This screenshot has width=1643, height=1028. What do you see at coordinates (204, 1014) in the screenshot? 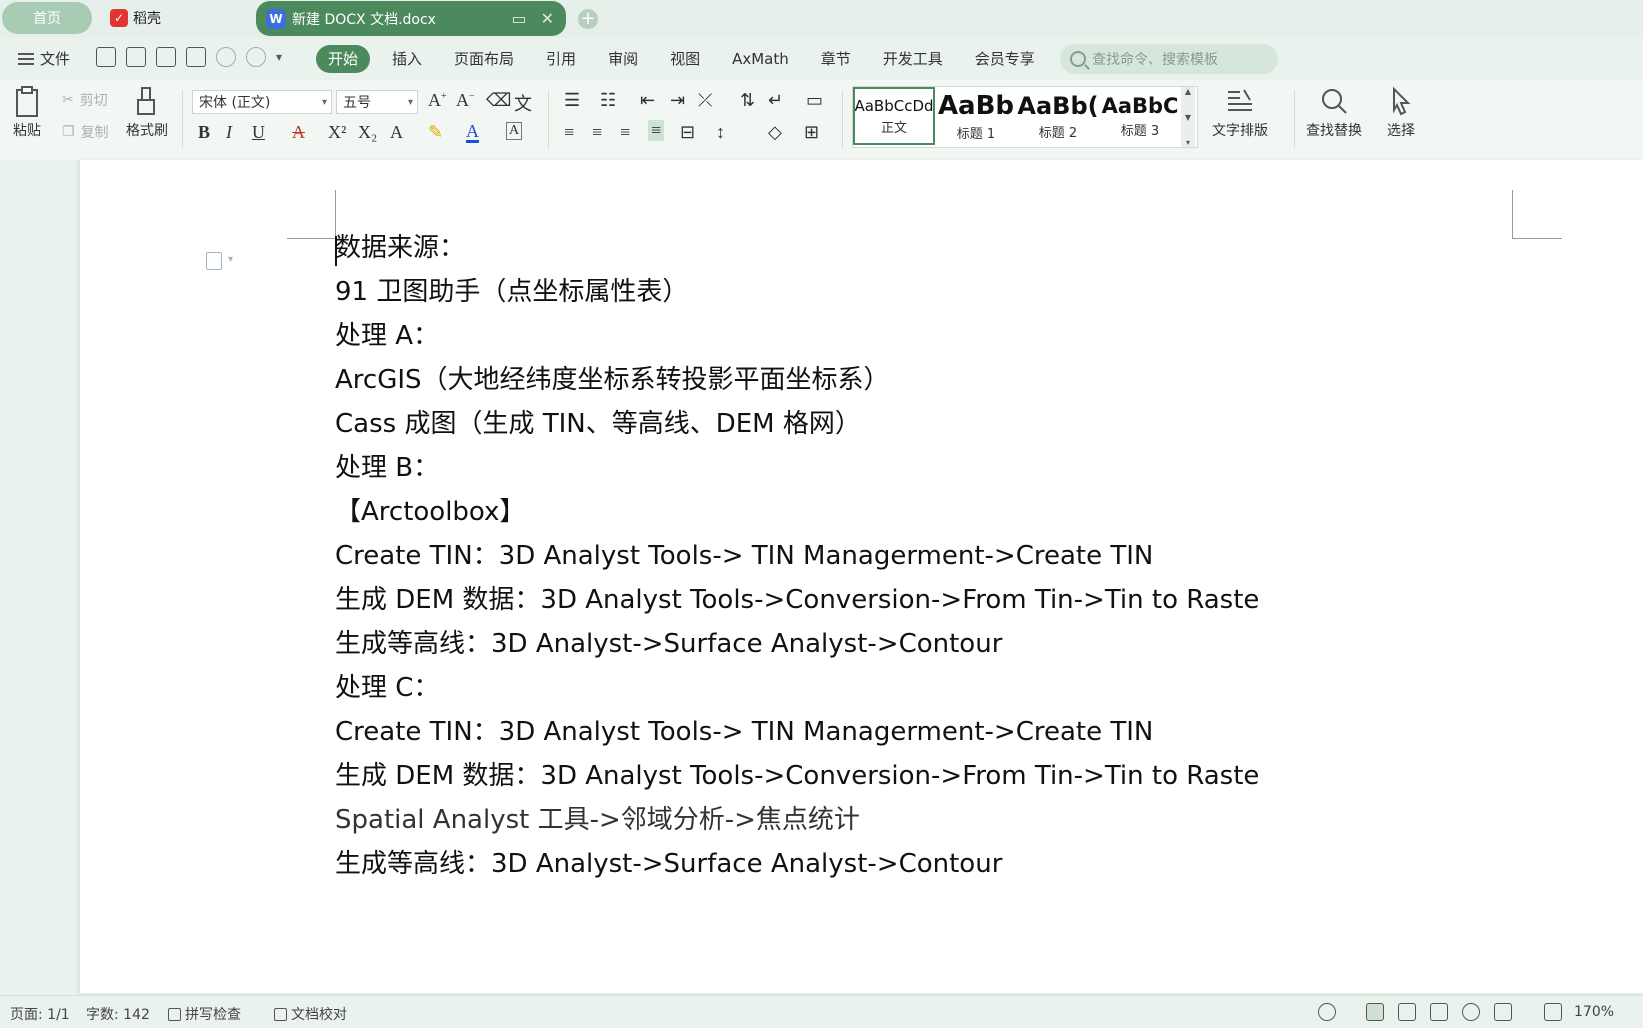
I see `spell-check-button: 拼写检查` at bounding box center [204, 1014].